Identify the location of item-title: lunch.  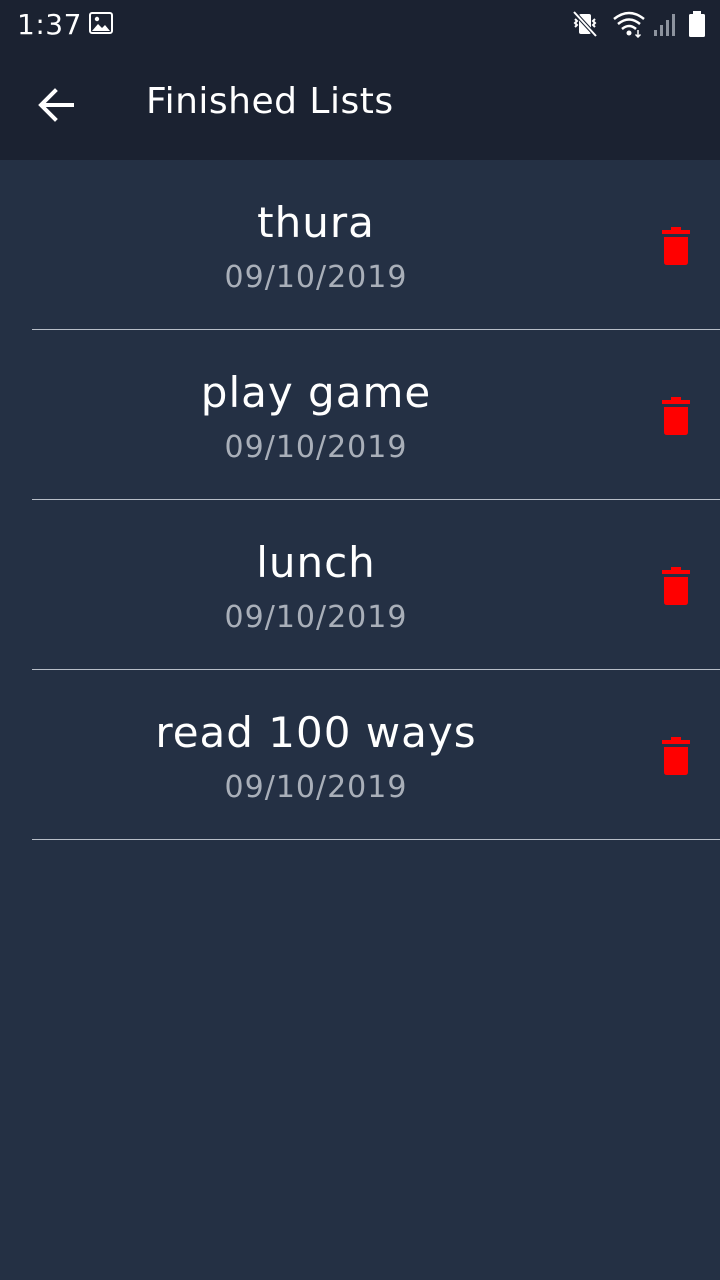
(316, 562).